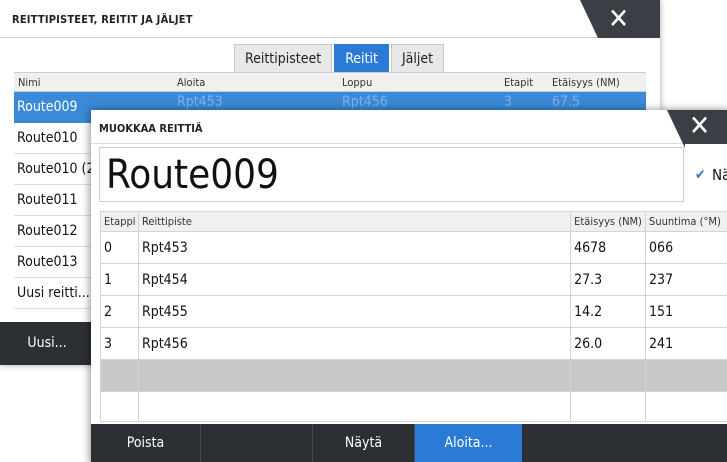  What do you see at coordinates (417, 58) in the screenshot?
I see `tab-tracks: Jäljet` at bounding box center [417, 58].